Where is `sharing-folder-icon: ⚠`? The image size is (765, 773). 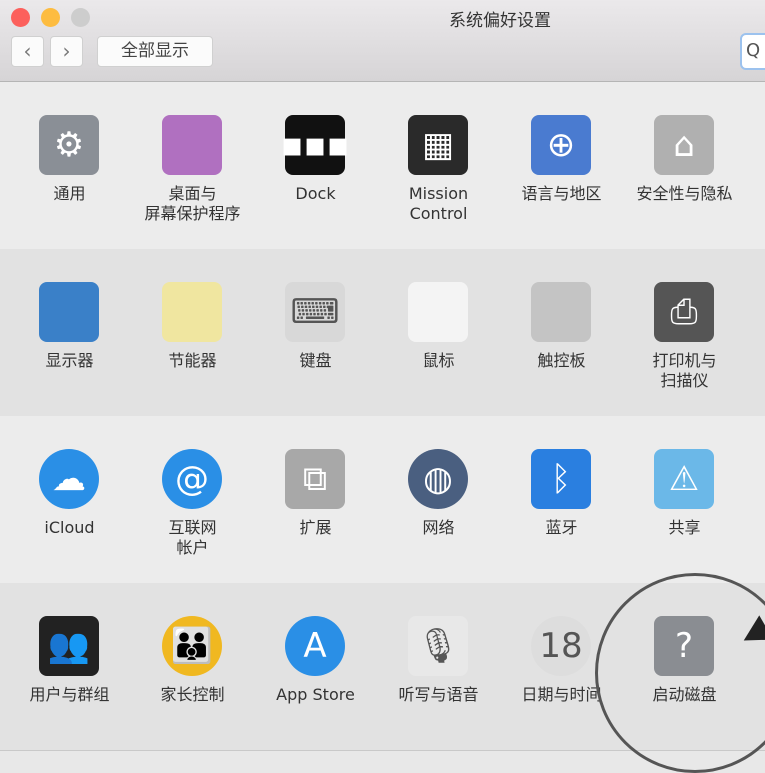
sharing-folder-icon: ⚠ is located at coordinates (684, 479).